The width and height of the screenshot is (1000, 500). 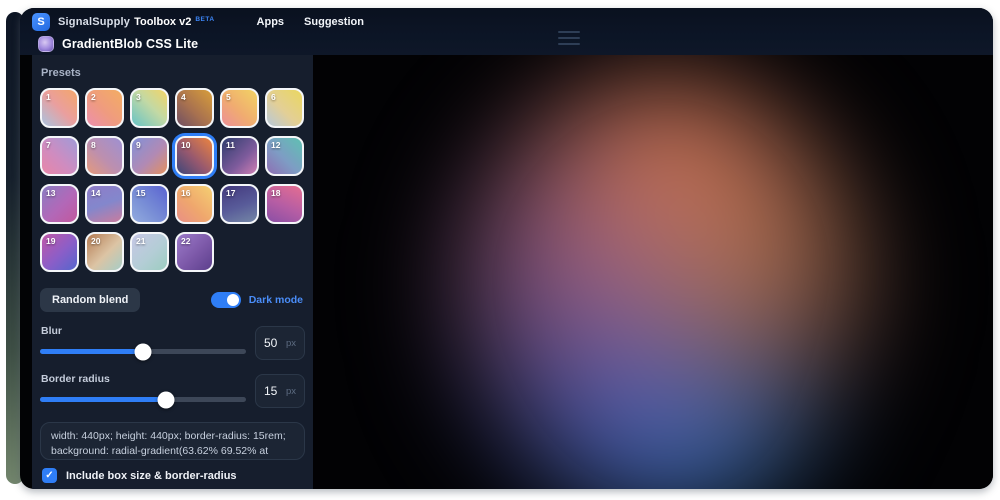 What do you see at coordinates (90, 300) in the screenshot?
I see `random-blend-button: Random blend` at bounding box center [90, 300].